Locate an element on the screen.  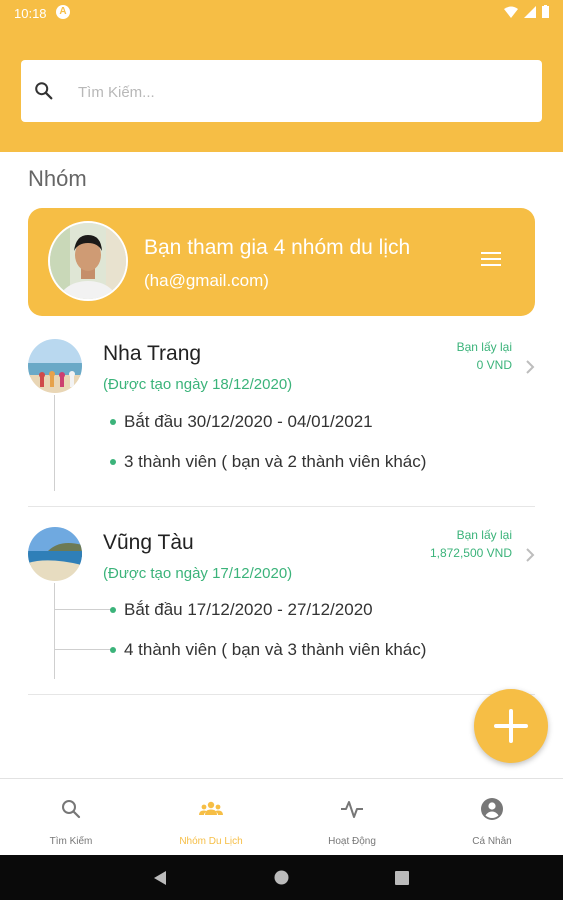
back-icon is located at coordinates (160, 878).